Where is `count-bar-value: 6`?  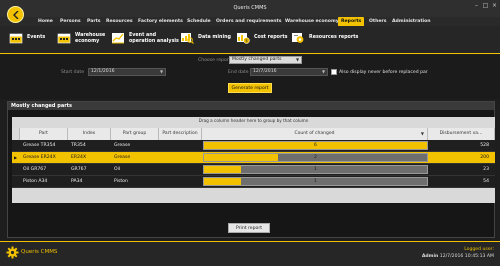
count-bar-value: 6 is located at coordinates (315, 145).